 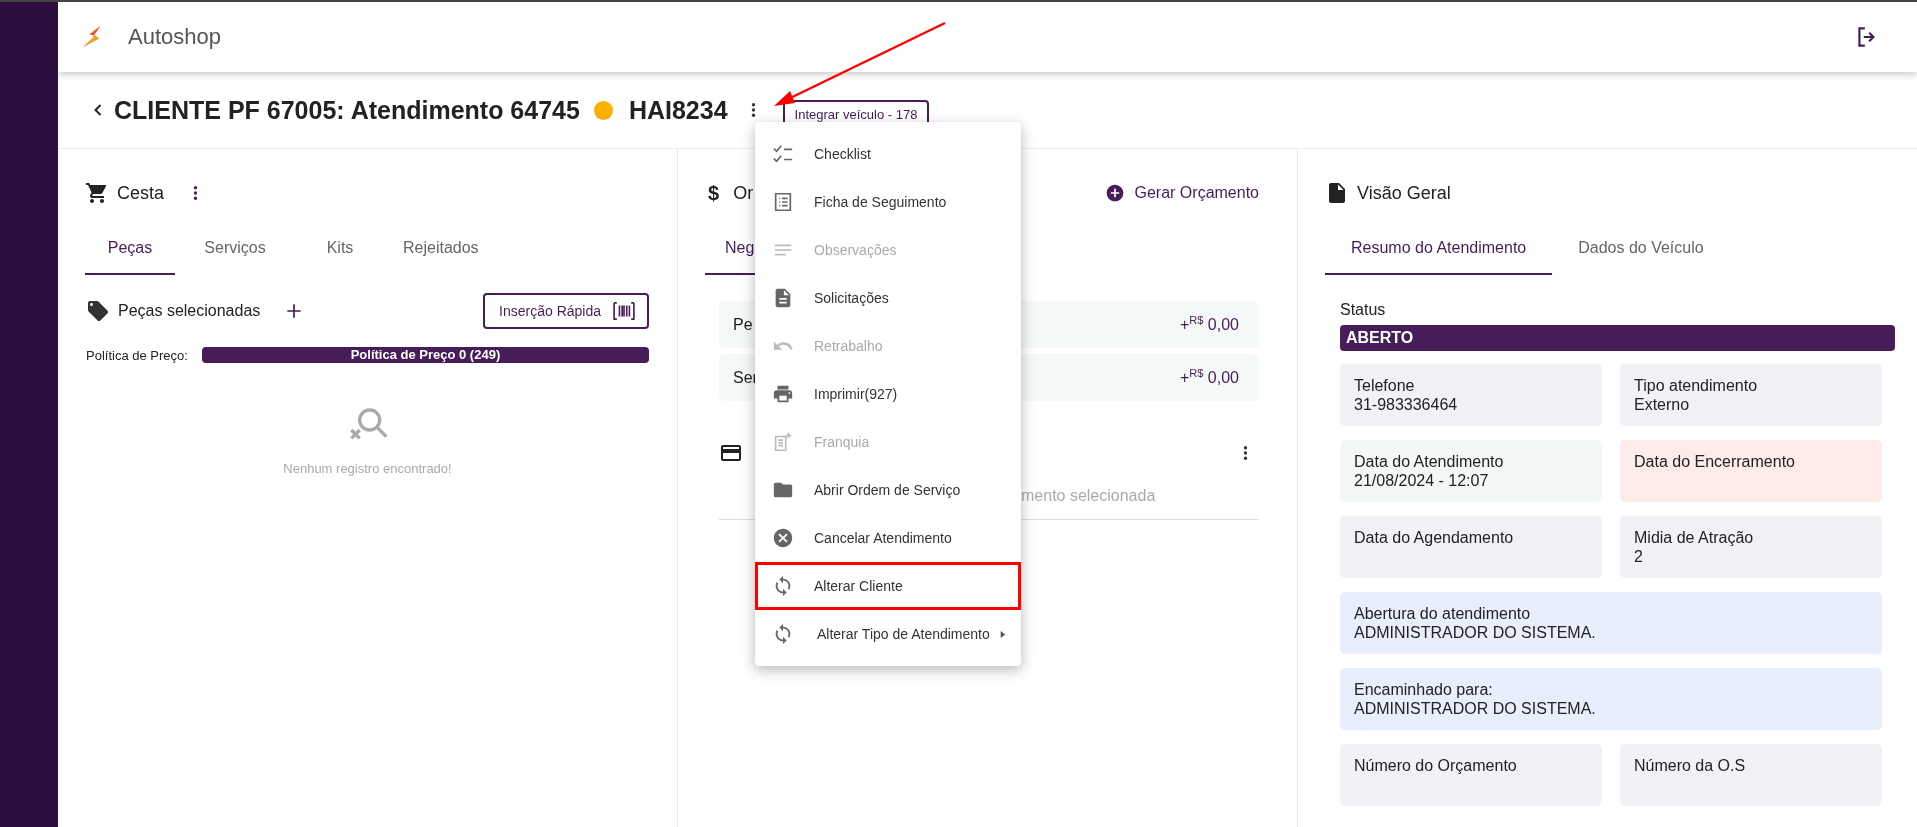 I want to click on empty-message: Nenhum registro encontrado!, so click(x=367, y=468).